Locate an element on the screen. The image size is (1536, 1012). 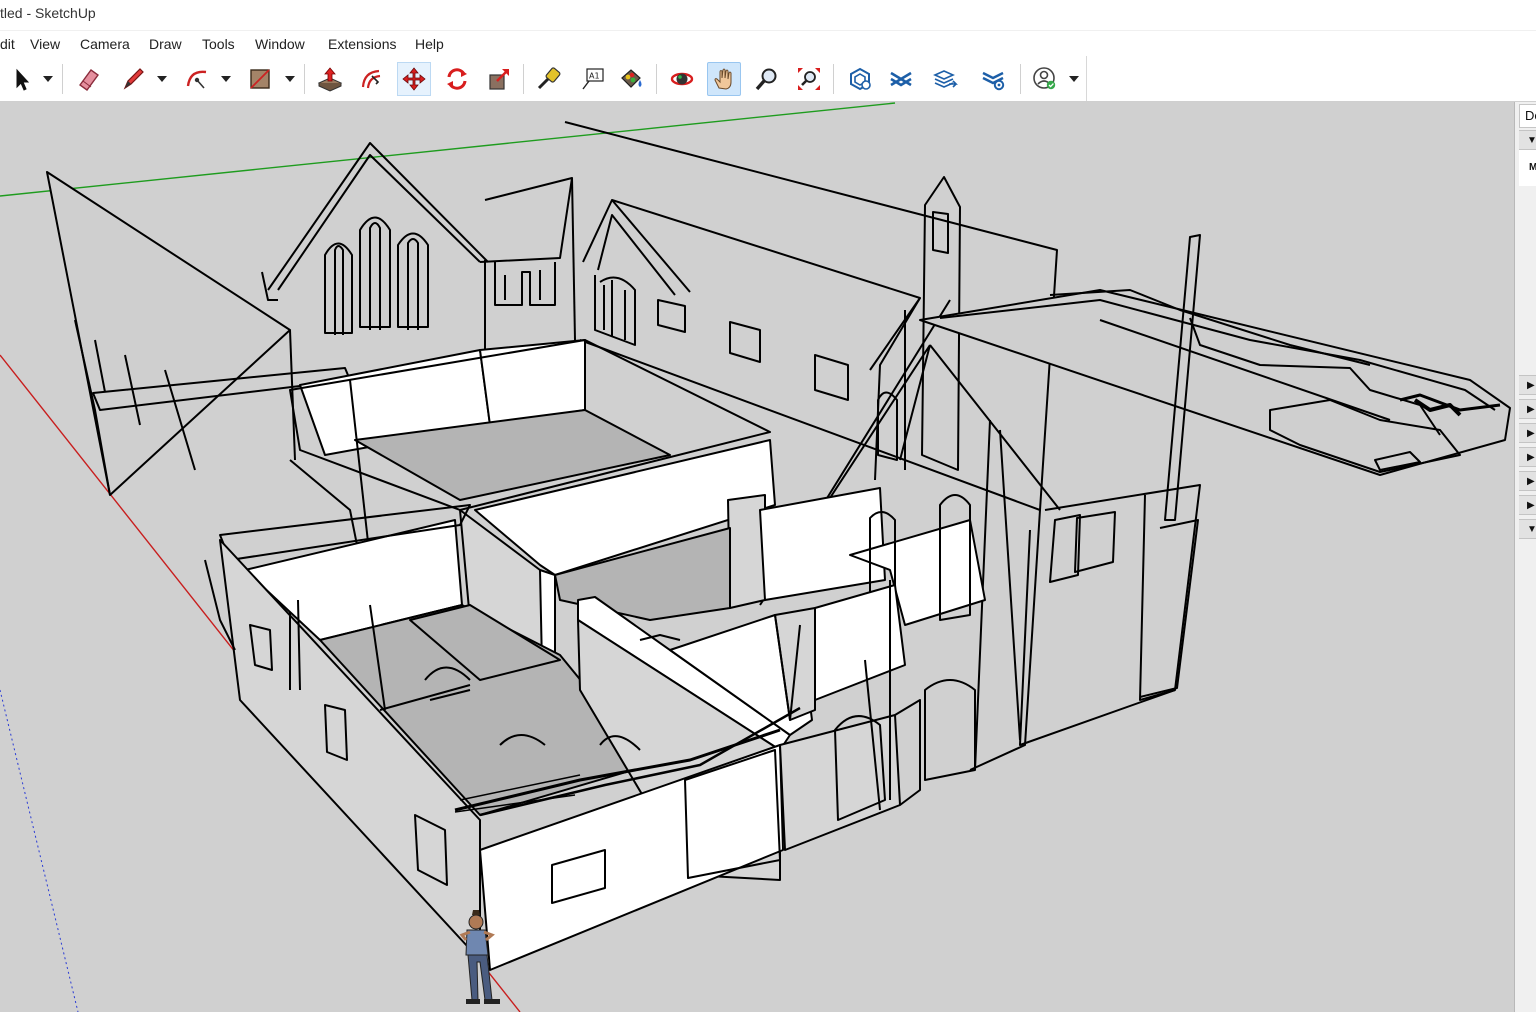
rotate-icon is located at coordinates (457, 79).